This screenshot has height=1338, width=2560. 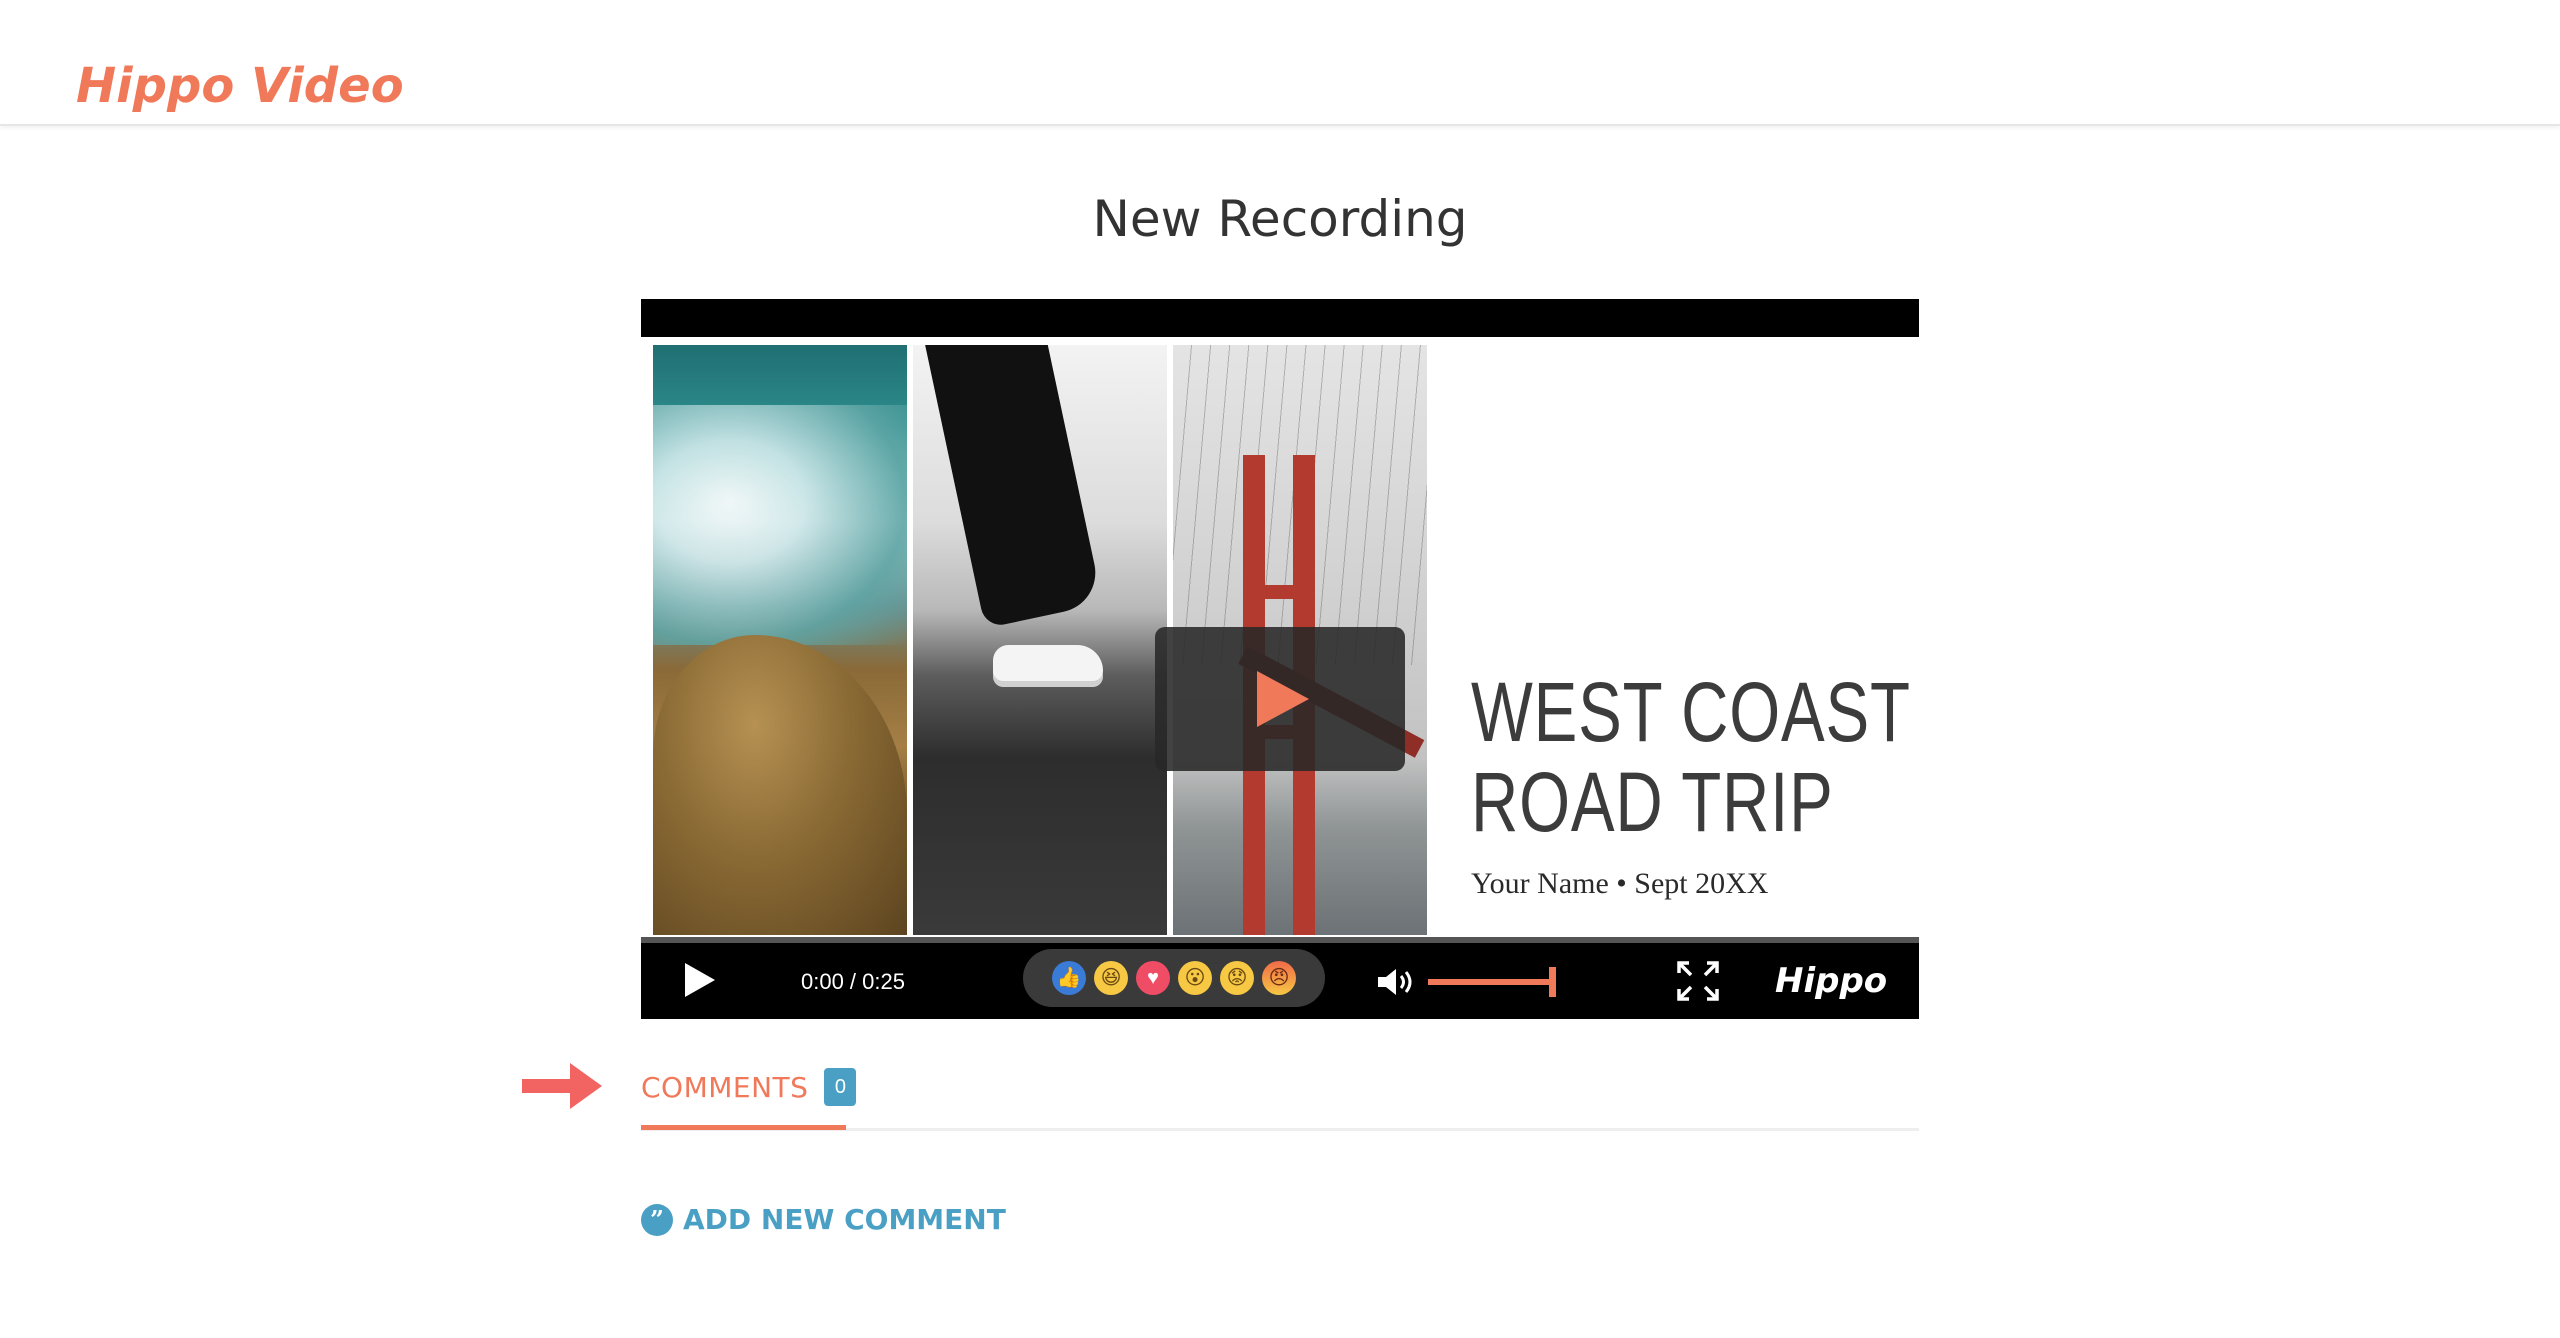 What do you see at coordinates (1153, 978) in the screenshot?
I see `love-reaction-icon: ♥` at bounding box center [1153, 978].